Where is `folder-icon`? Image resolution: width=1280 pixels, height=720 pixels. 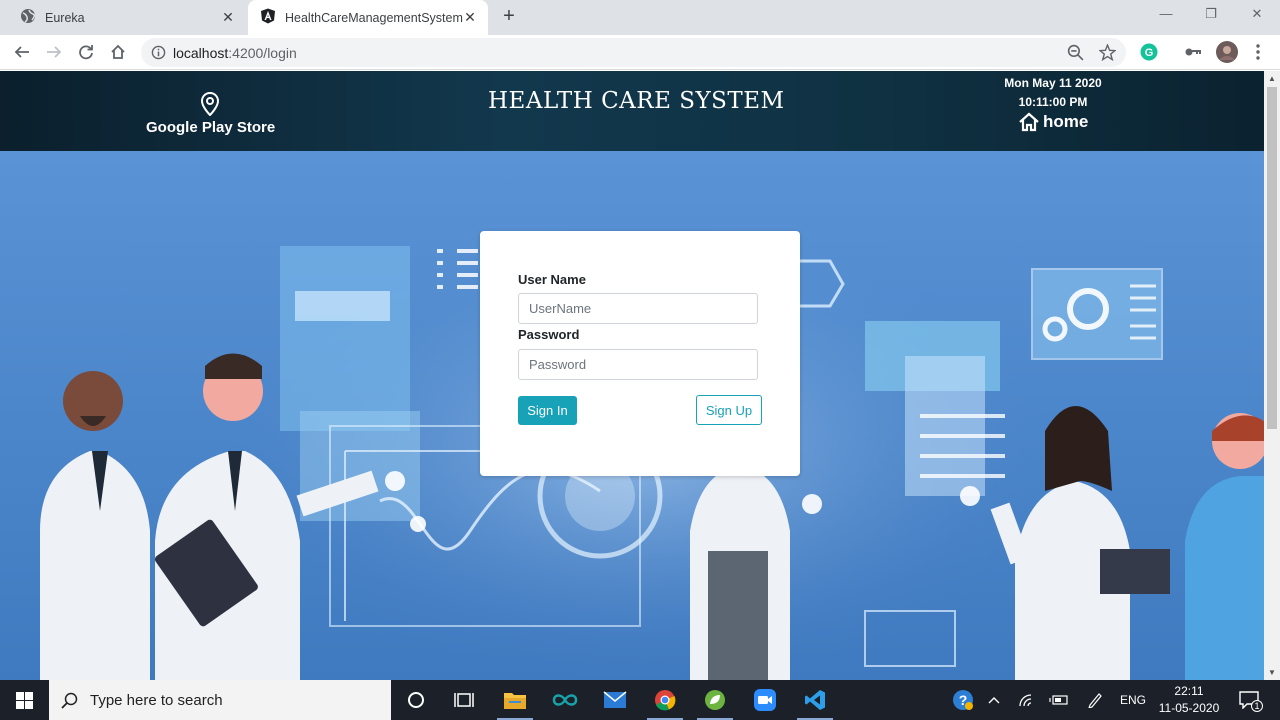
folder-icon is located at coordinates (515, 701).